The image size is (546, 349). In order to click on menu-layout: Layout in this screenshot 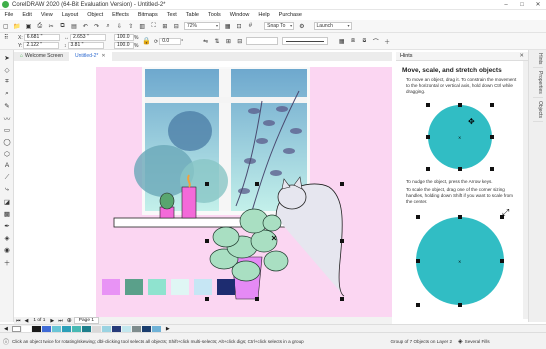, I will do `click(70, 15)`.